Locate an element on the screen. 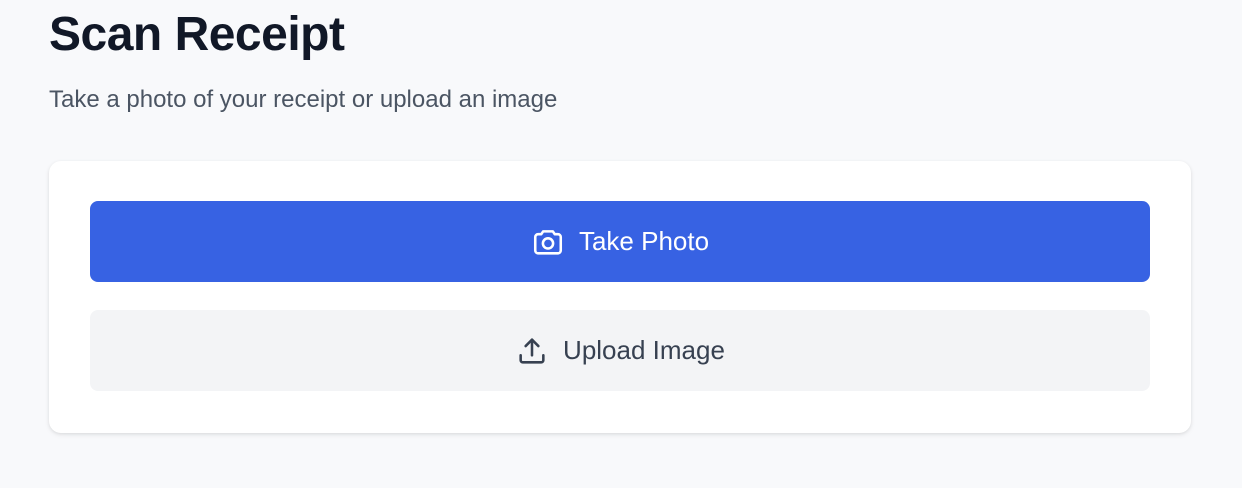 This screenshot has height=488, width=1242. page-title: Scan Receipt is located at coordinates (197, 34).